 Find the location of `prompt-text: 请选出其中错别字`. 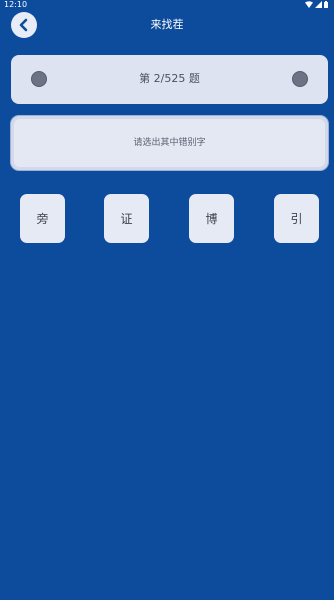

prompt-text: 请选出其中错别字 is located at coordinates (169, 143).